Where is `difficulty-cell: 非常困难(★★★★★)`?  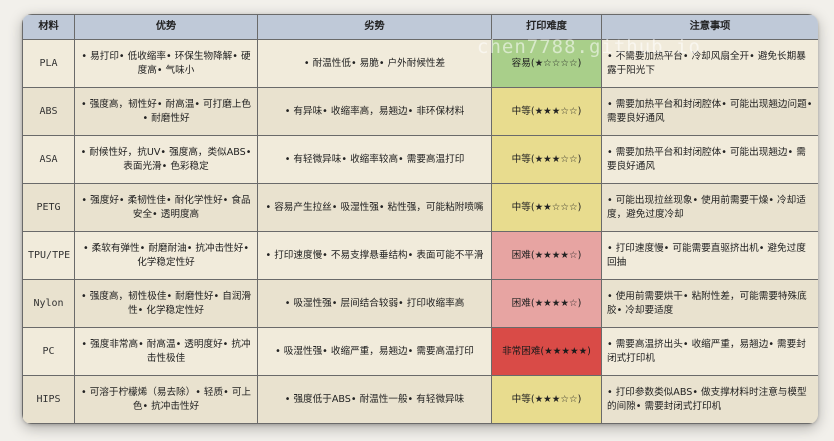 difficulty-cell: 非常困难(★★★★★) is located at coordinates (546, 351).